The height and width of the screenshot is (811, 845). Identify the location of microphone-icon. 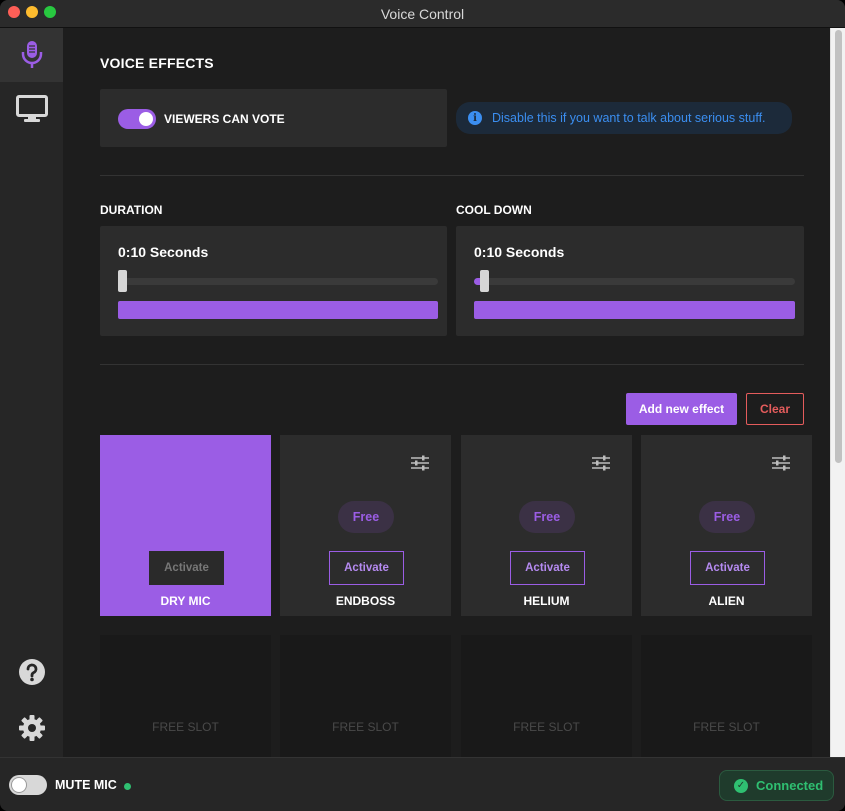
(31, 54).